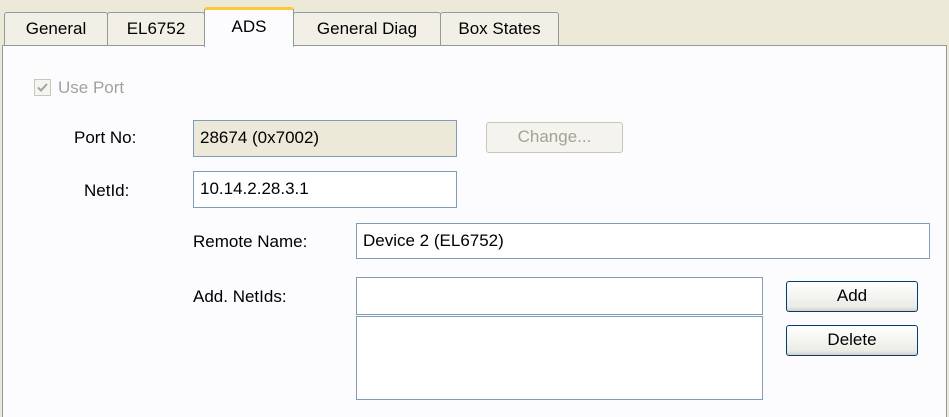  Describe the element at coordinates (325, 138) in the screenshot. I see `port-no-field: 28674 (0x7002)` at that location.